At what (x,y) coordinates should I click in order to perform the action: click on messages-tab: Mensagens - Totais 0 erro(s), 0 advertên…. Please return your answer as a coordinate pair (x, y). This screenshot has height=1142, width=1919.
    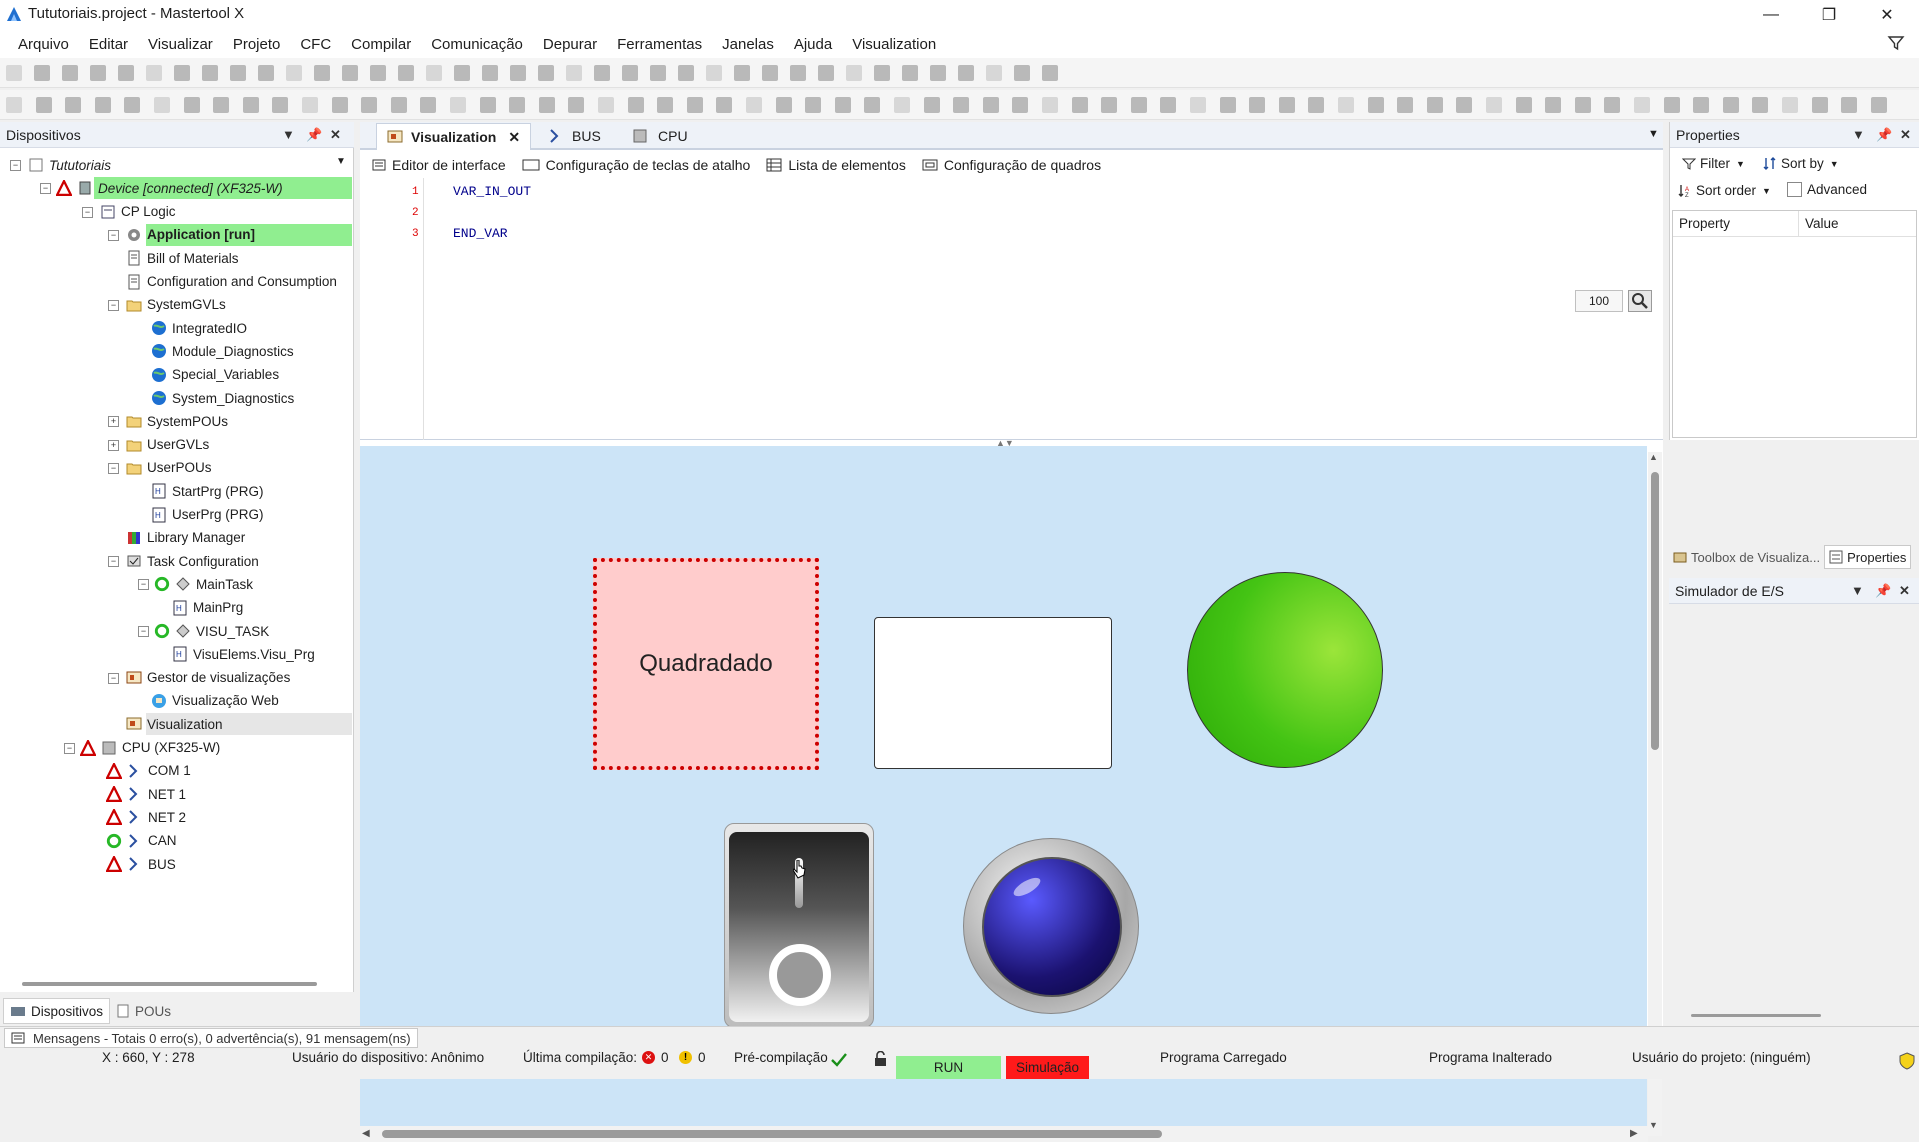
    Looking at the image, I should click on (211, 1038).